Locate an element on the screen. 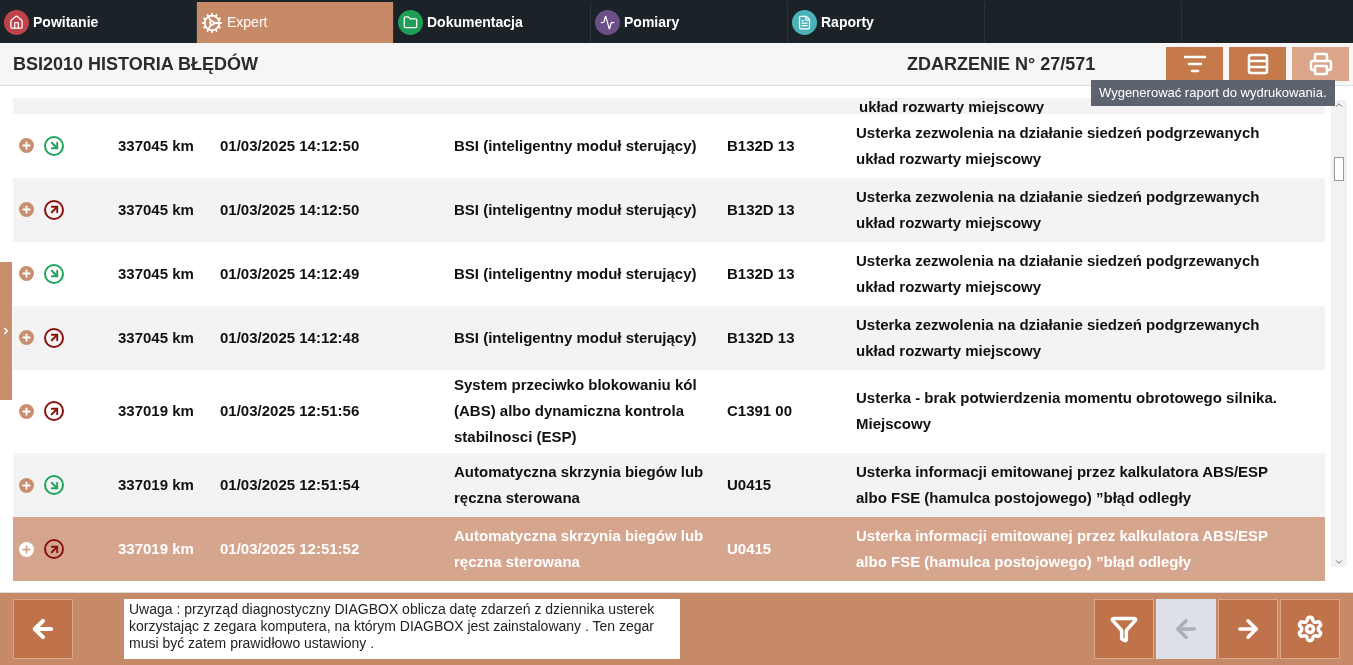  table-row: 337045 km 01/03/2025 14:12:50 BSI (inteligentny moduł sterujący) B132D 13 Usterka zezwolenia na działanie siedzeń podgrzewanych układ rozwarty miejscowy is located at coordinates (669, 209).